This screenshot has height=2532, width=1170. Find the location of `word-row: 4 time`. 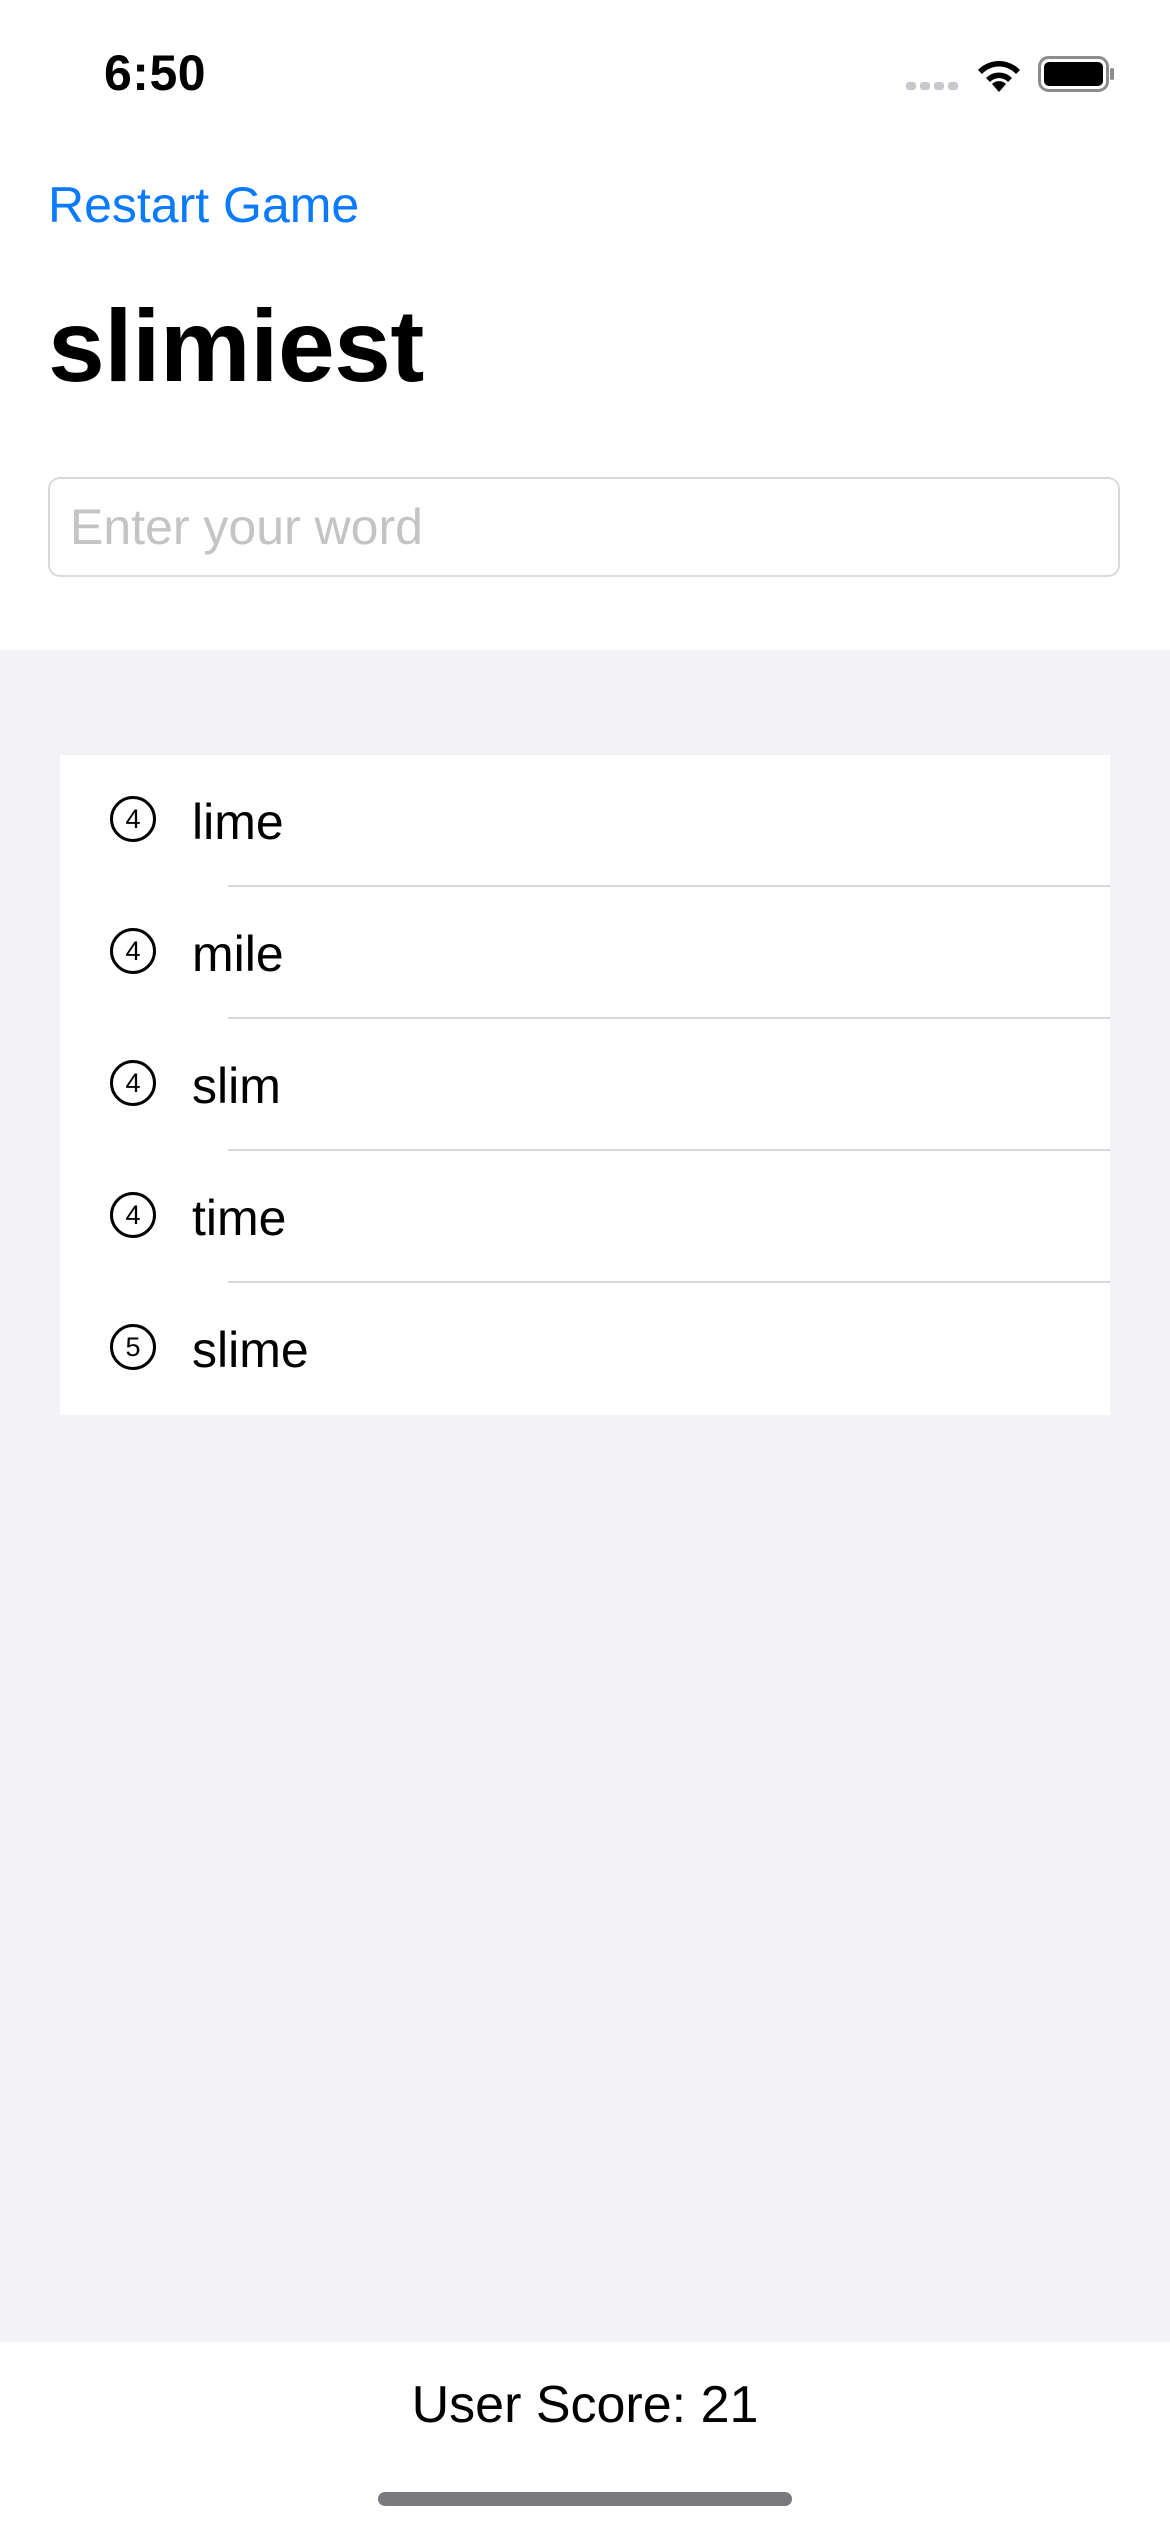

word-row: 4 time is located at coordinates (585, 1217).